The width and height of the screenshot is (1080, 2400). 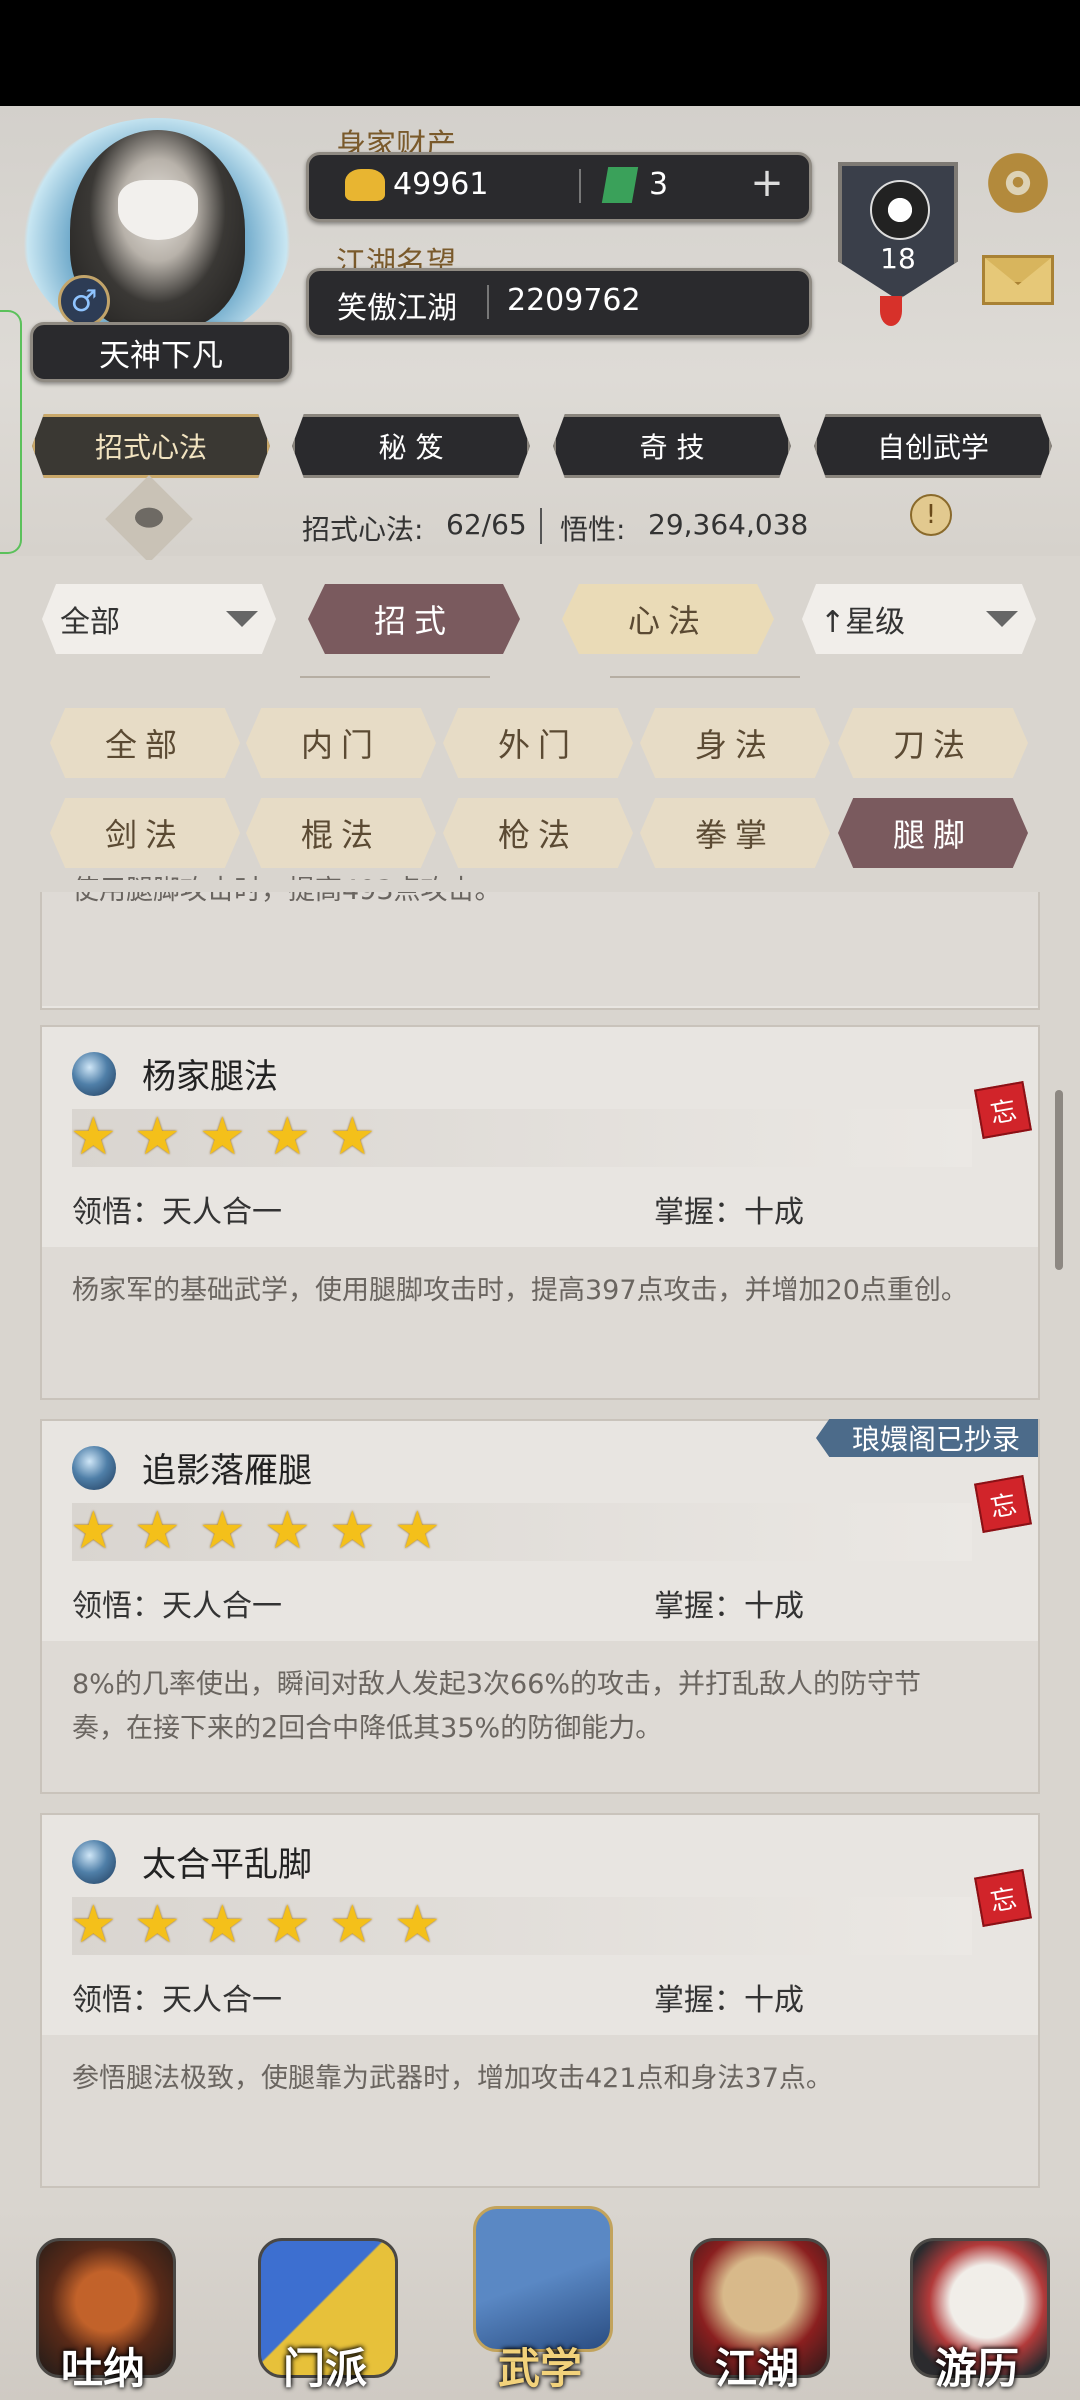 What do you see at coordinates (900, 210) in the screenshot?
I see `yin-yang-icon` at bounding box center [900, 210].